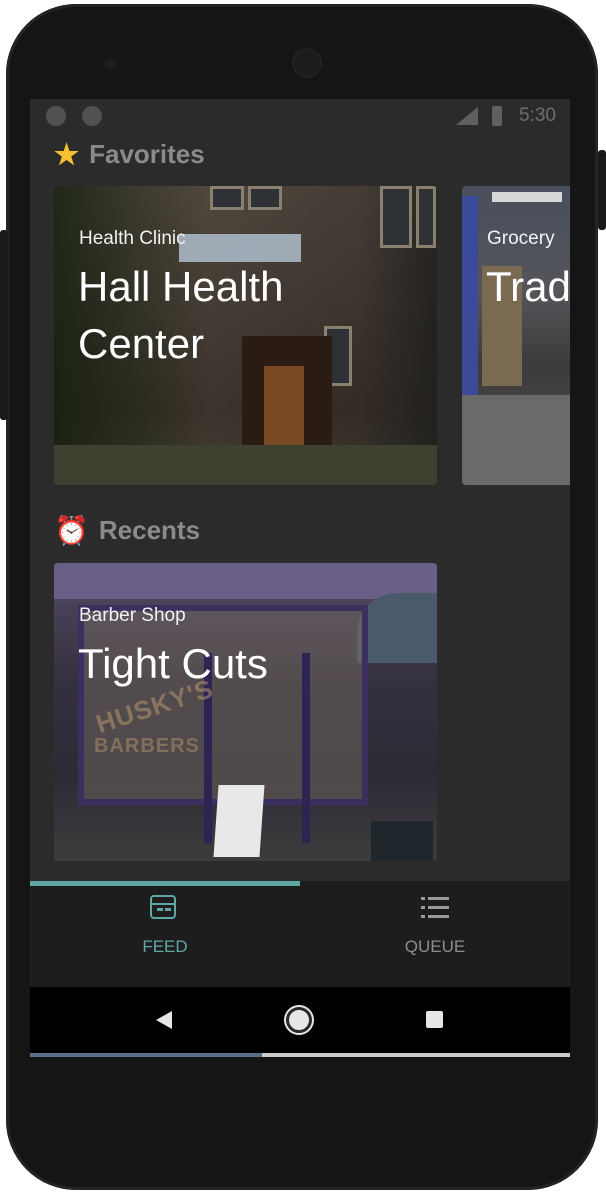  What do you see at coordinates (149, 530) in the screenshot?
I see `recents-title: Recents` at bounding box center [149, 530].